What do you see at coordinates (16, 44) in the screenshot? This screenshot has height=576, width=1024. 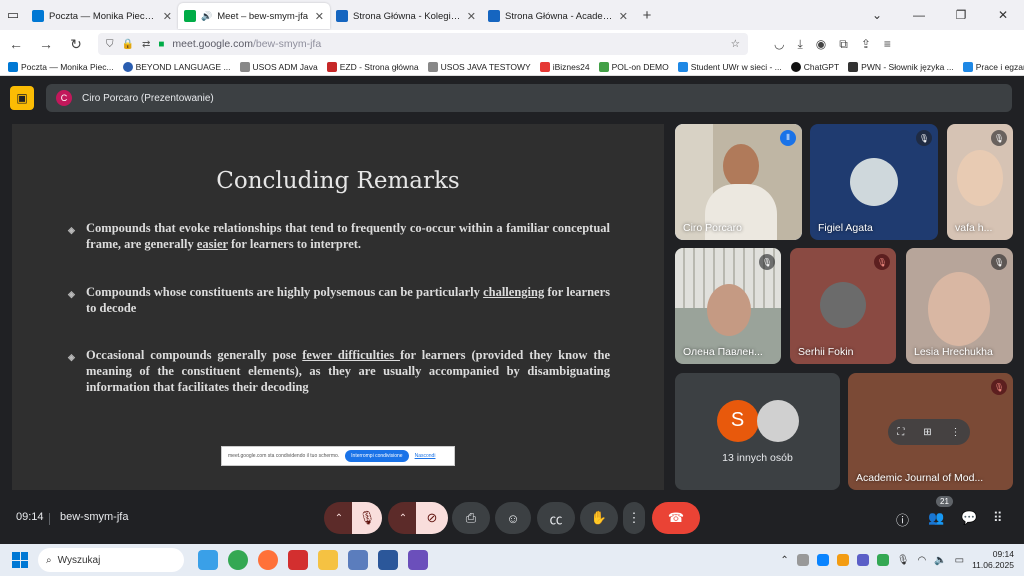 I see `back-icon: ←` at bounding box center [16, 44].